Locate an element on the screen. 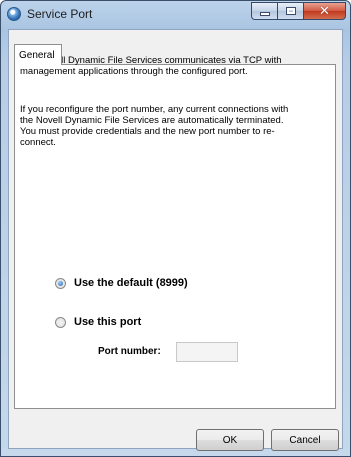  tab-general: General is located at coordinates (38, 54).